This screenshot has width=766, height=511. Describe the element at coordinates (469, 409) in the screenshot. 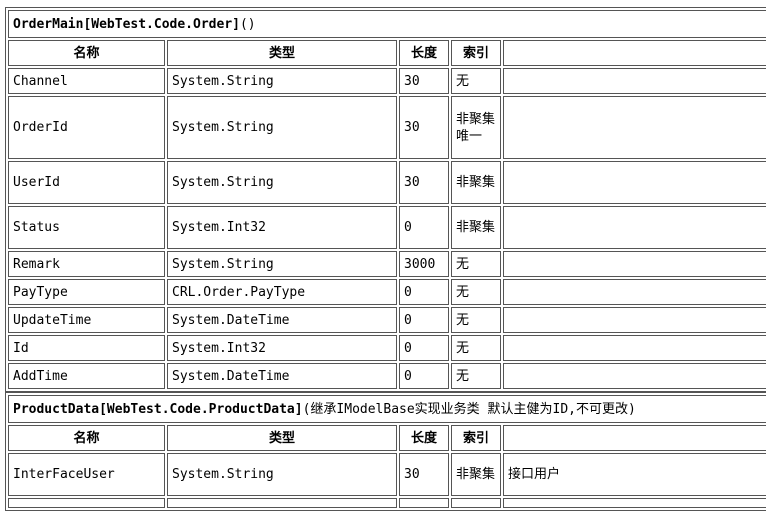

I see `table-title-suffix: (继承IModelBase实现业务类 默认主健为ID,不可更改)` at that location.